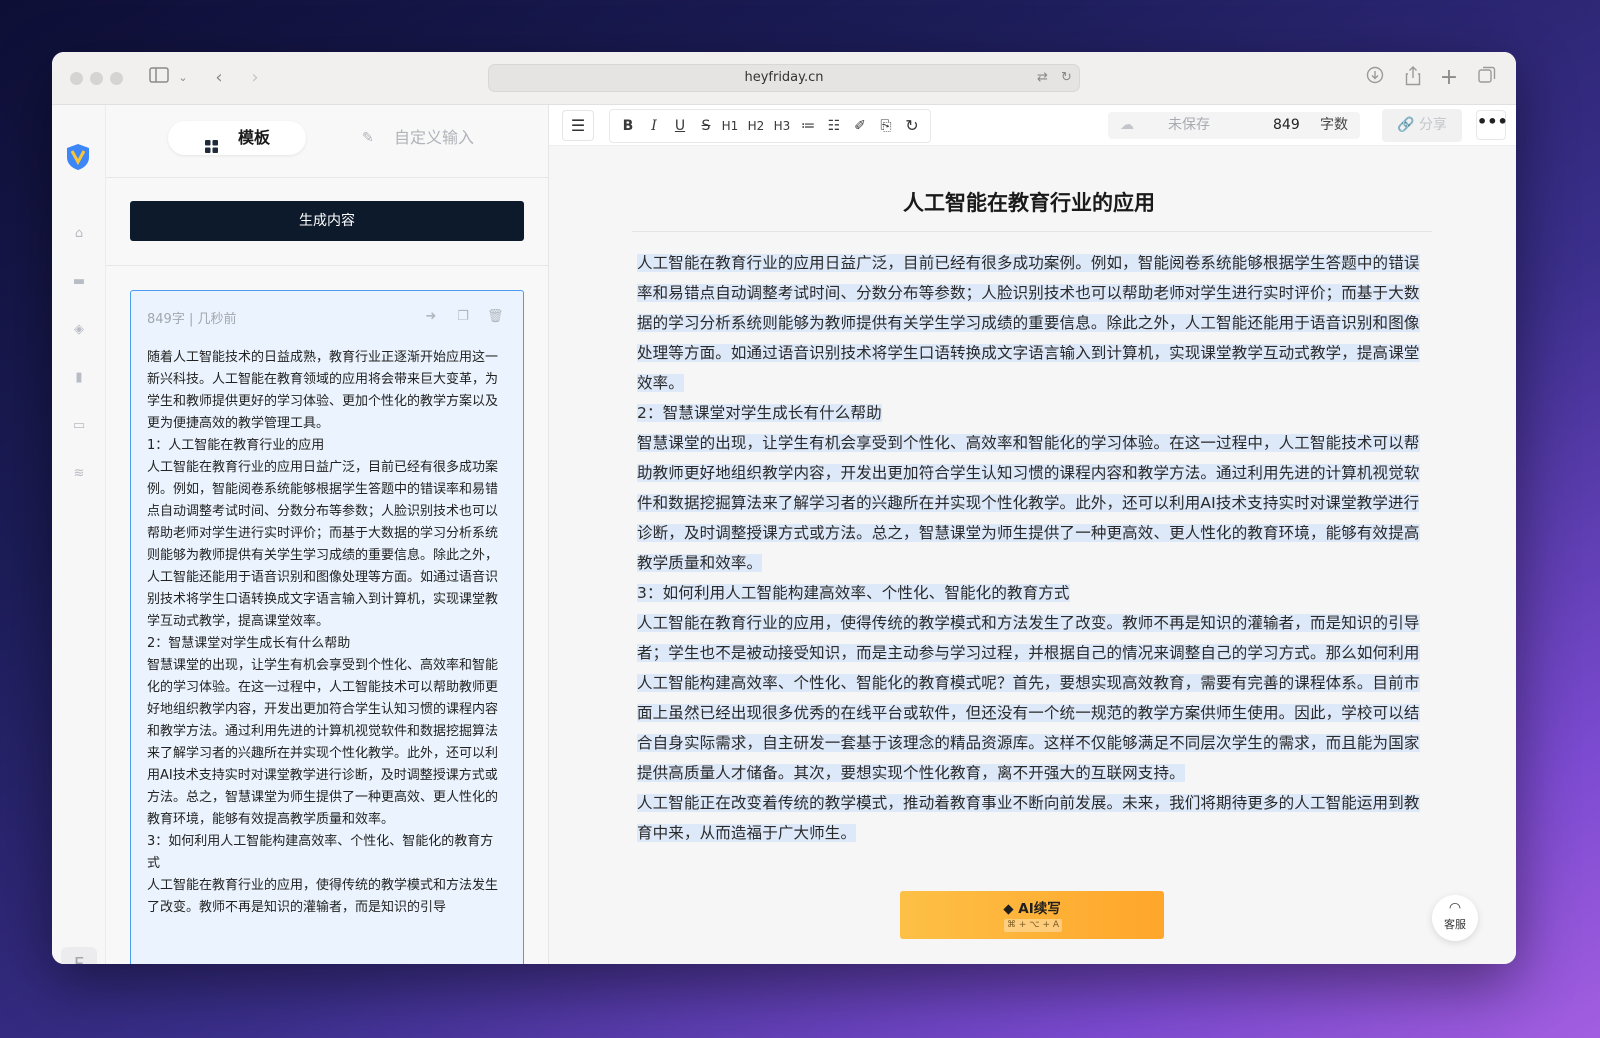 The width and height of the screenshot is (1600, 1038). What do you see at coordinates (756, 126) in the screenshot?
I see `heading2-button: H2` at bounding box center [756, 126].